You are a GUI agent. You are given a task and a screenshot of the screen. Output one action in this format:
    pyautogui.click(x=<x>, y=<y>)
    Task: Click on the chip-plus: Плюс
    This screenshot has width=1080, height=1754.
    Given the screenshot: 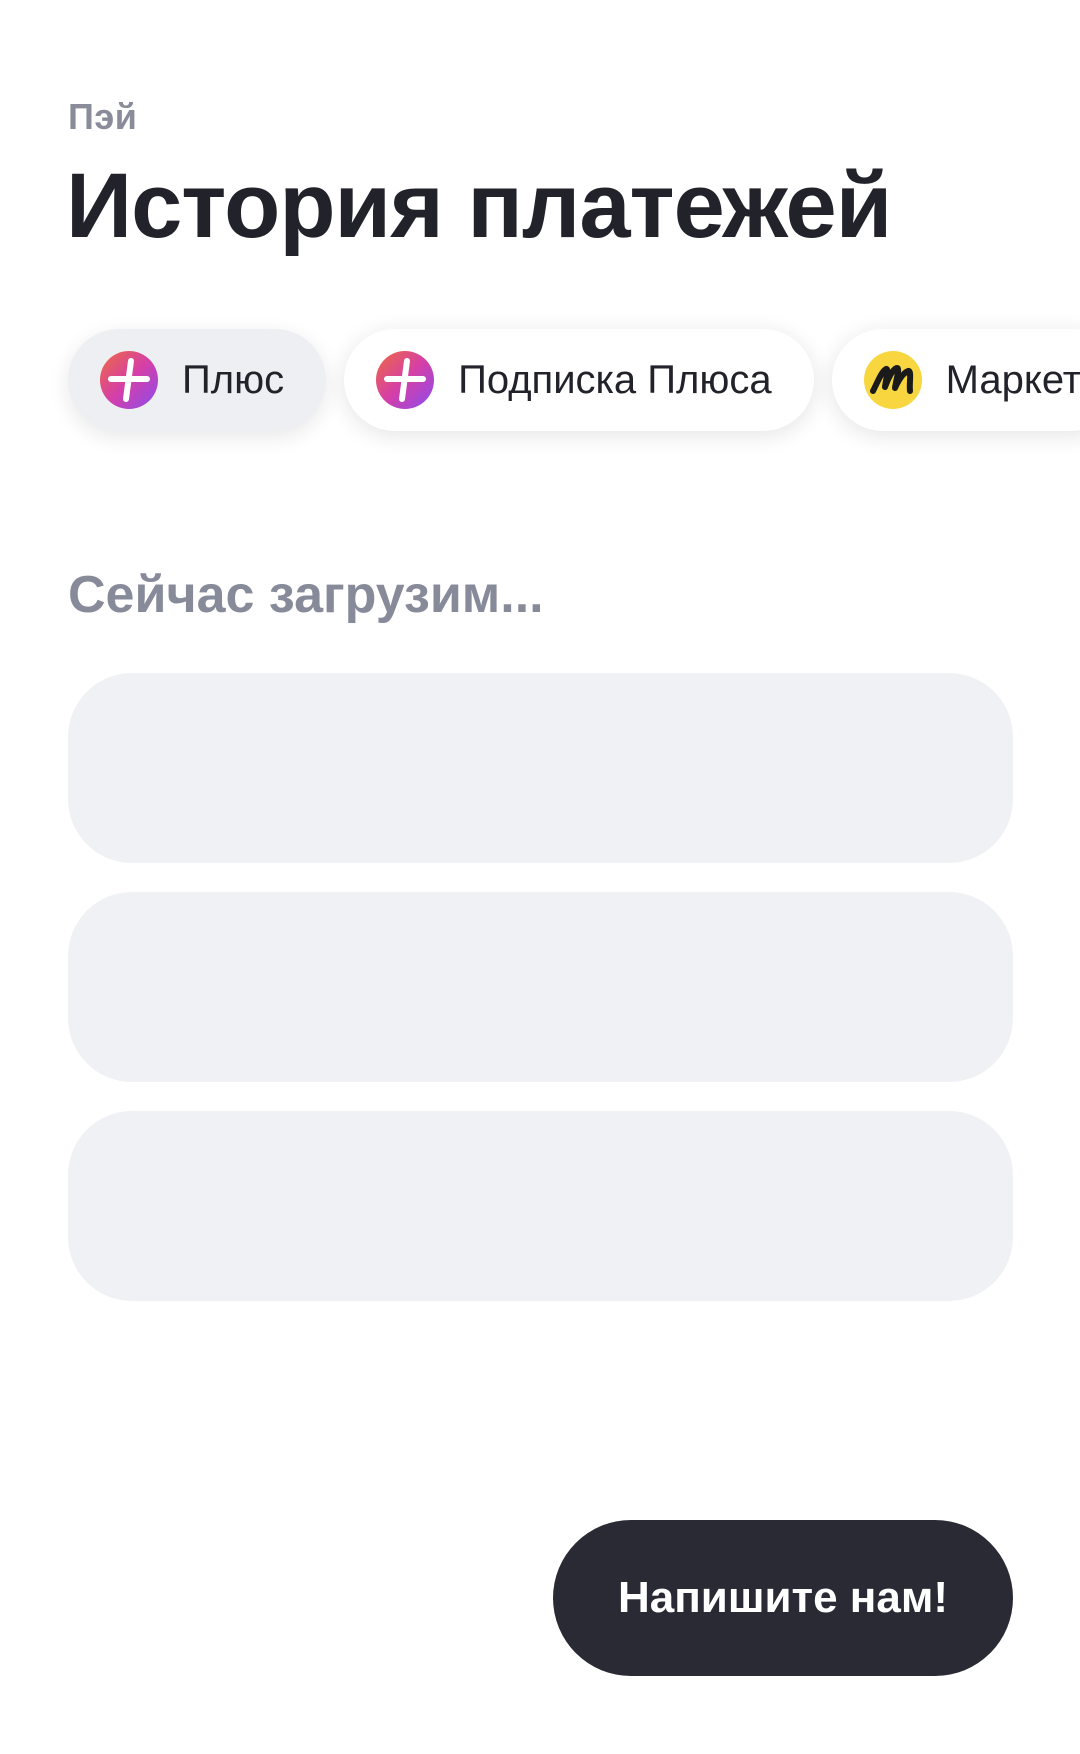 What is the action you would take?
    pyautogui.click(x=197, y=380)
    